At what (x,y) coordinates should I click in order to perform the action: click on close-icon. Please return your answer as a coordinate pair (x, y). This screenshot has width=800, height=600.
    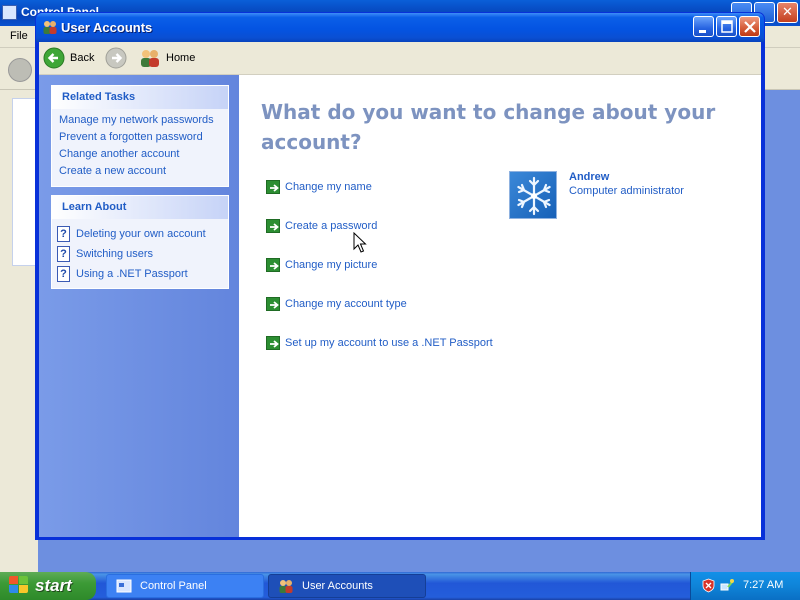
    Looking at the image, I should click on (750, 27).